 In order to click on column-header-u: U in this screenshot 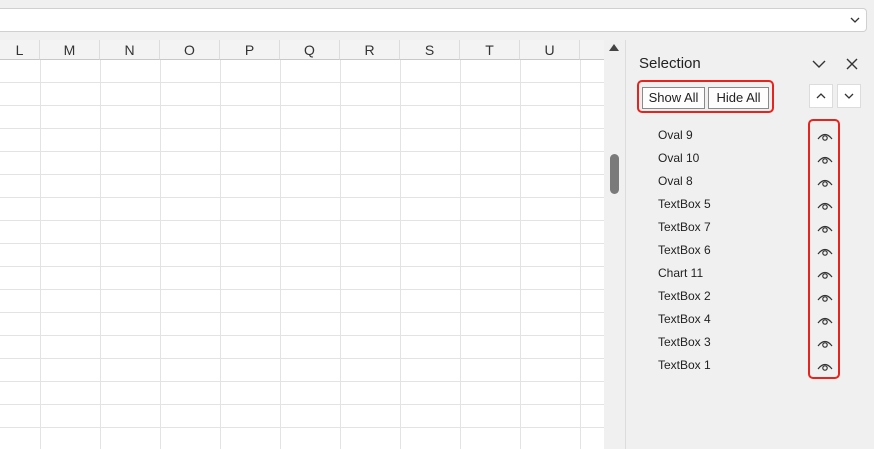, I will do `click(550, 50)`.